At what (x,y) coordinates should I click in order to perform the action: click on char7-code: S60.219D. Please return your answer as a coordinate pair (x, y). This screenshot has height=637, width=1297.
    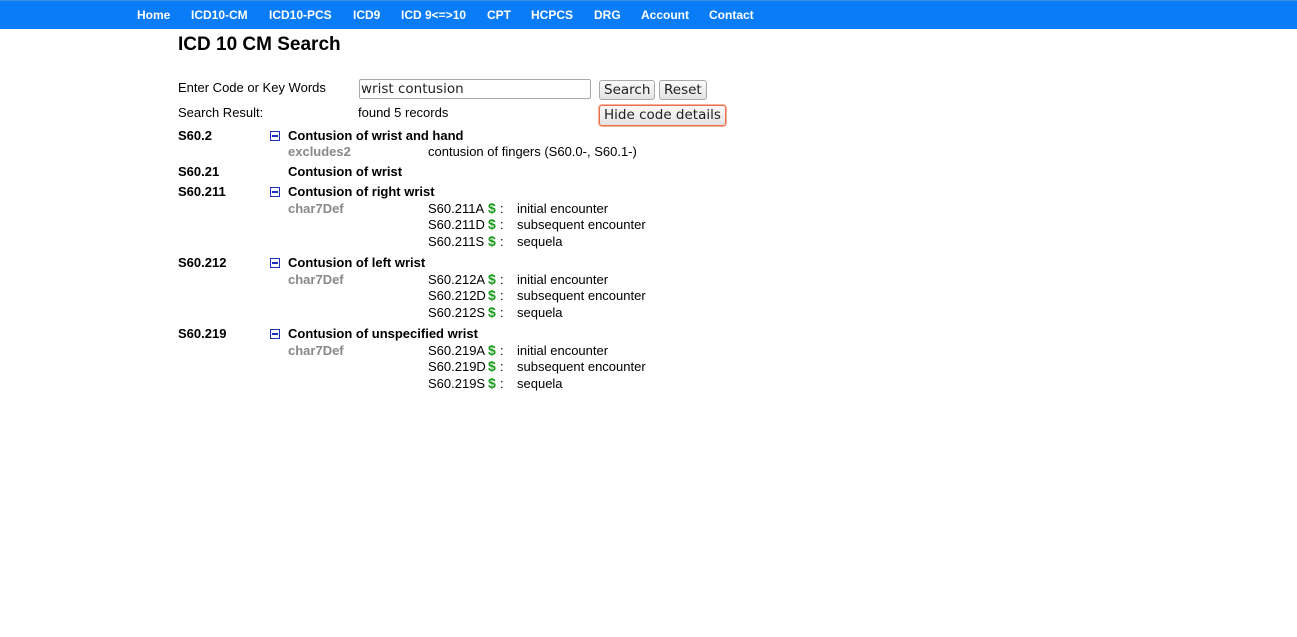
    Looking at the image, I should click on (457, 366).